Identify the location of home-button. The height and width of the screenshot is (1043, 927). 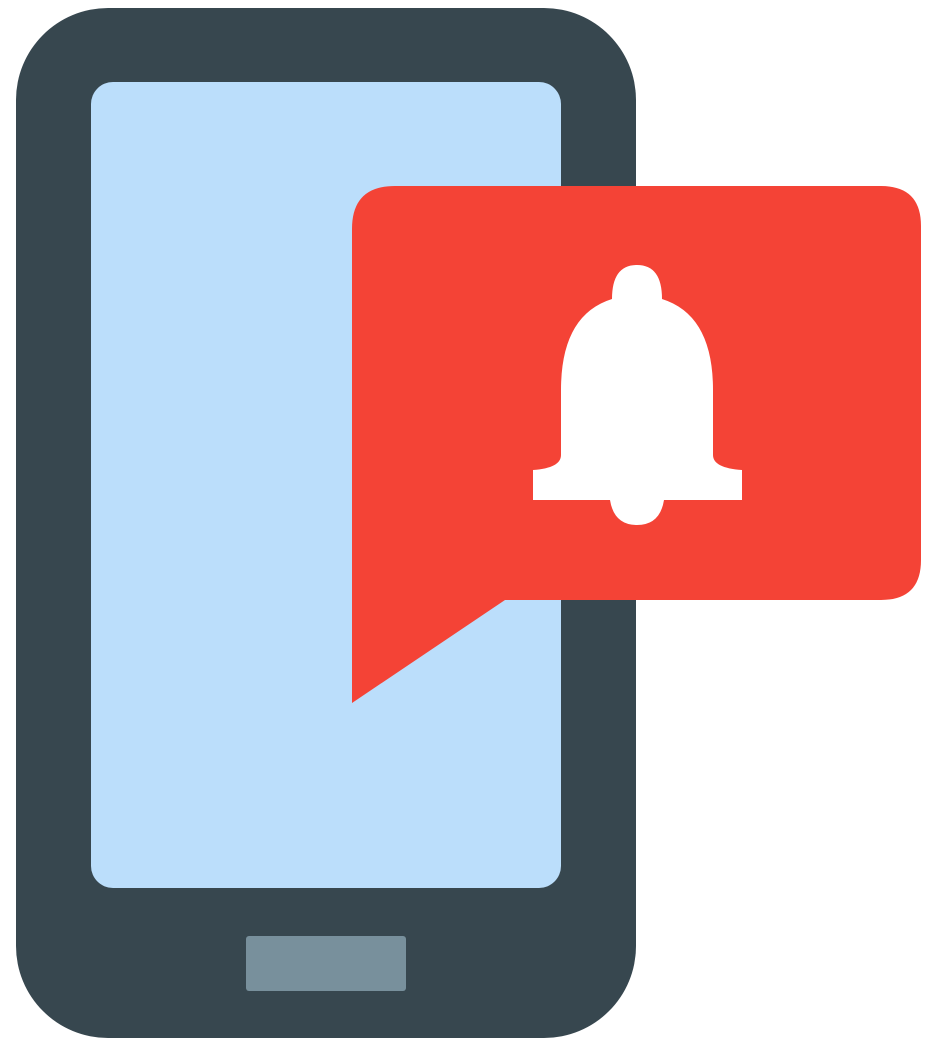
(326, 963).